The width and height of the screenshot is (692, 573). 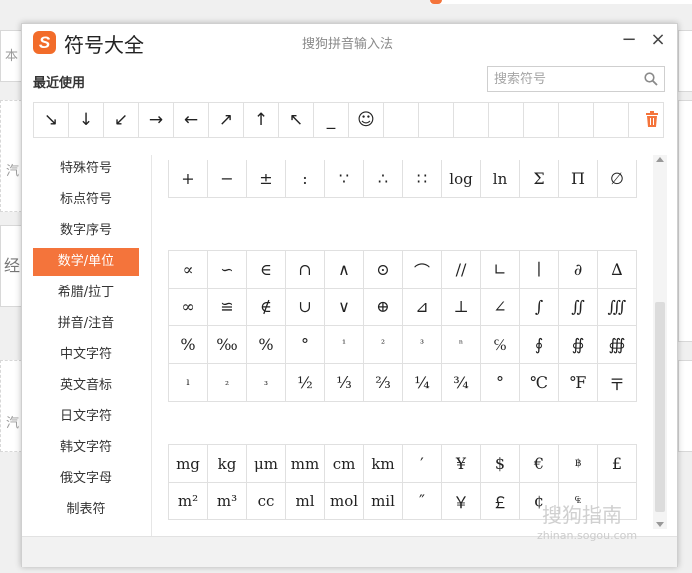 I want to click on symbol-cell: //, so click(x=461, y=269).